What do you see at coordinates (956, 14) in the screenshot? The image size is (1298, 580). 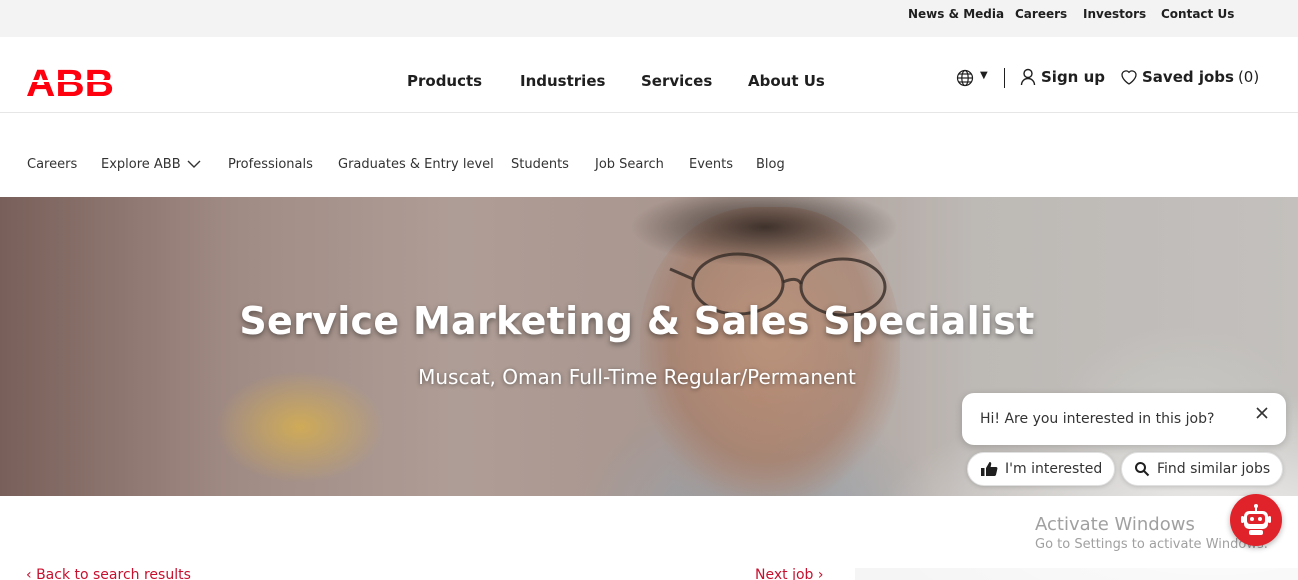 I see `utility-link-news-media: News & Media` at bounding box center [956, 14].